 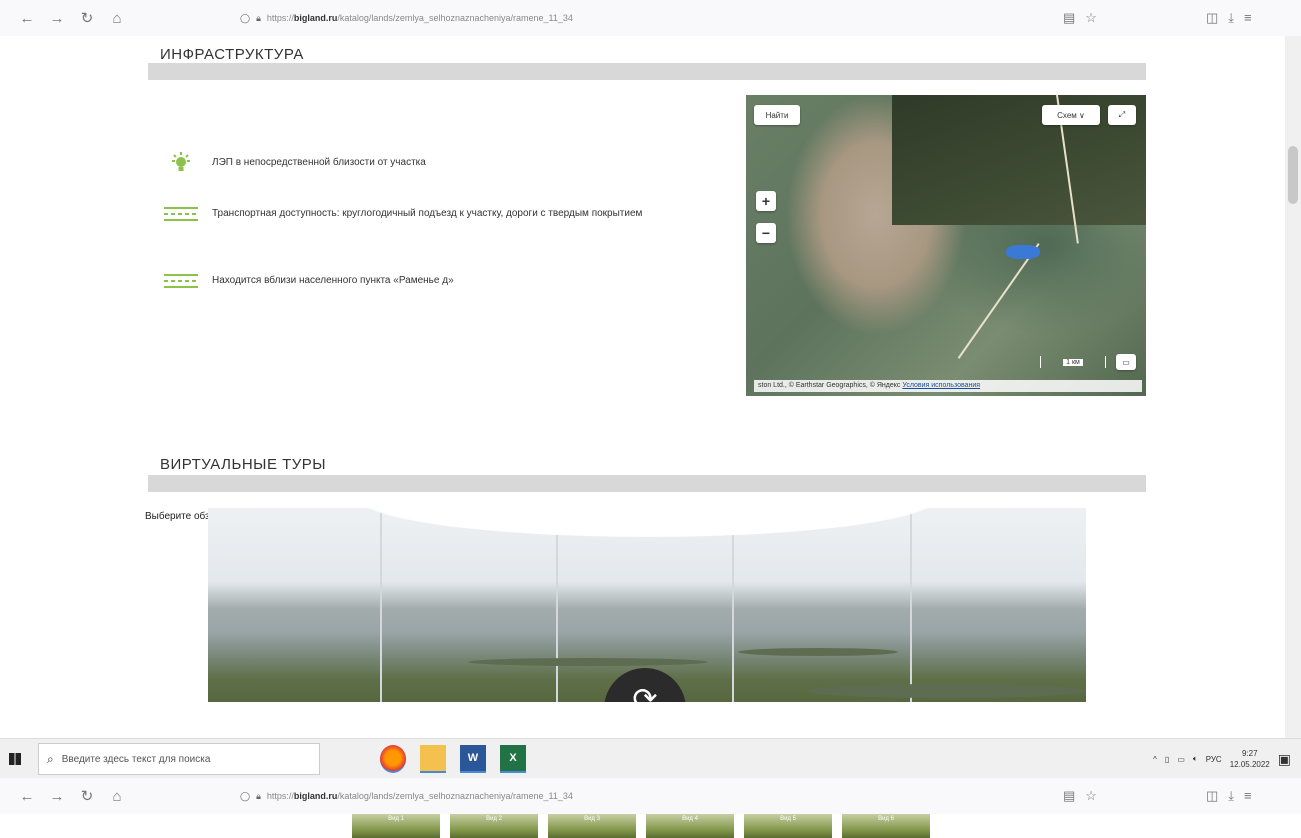 I want to click on chevron-up-icon: ^, so click(x=1155, y=759).